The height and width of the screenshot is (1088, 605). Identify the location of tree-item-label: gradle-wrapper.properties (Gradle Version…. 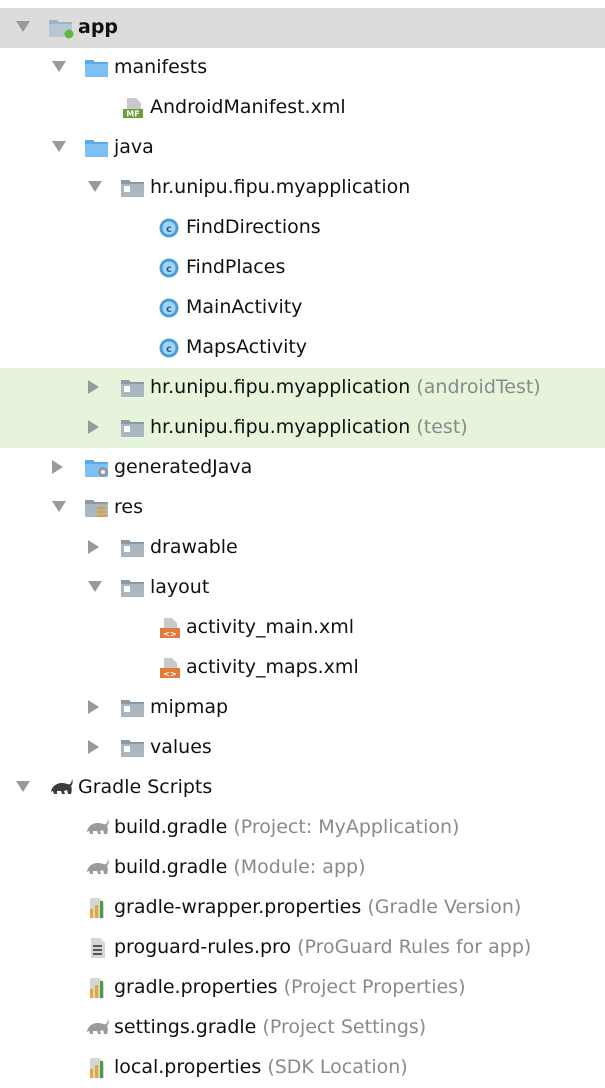
(317, 907).